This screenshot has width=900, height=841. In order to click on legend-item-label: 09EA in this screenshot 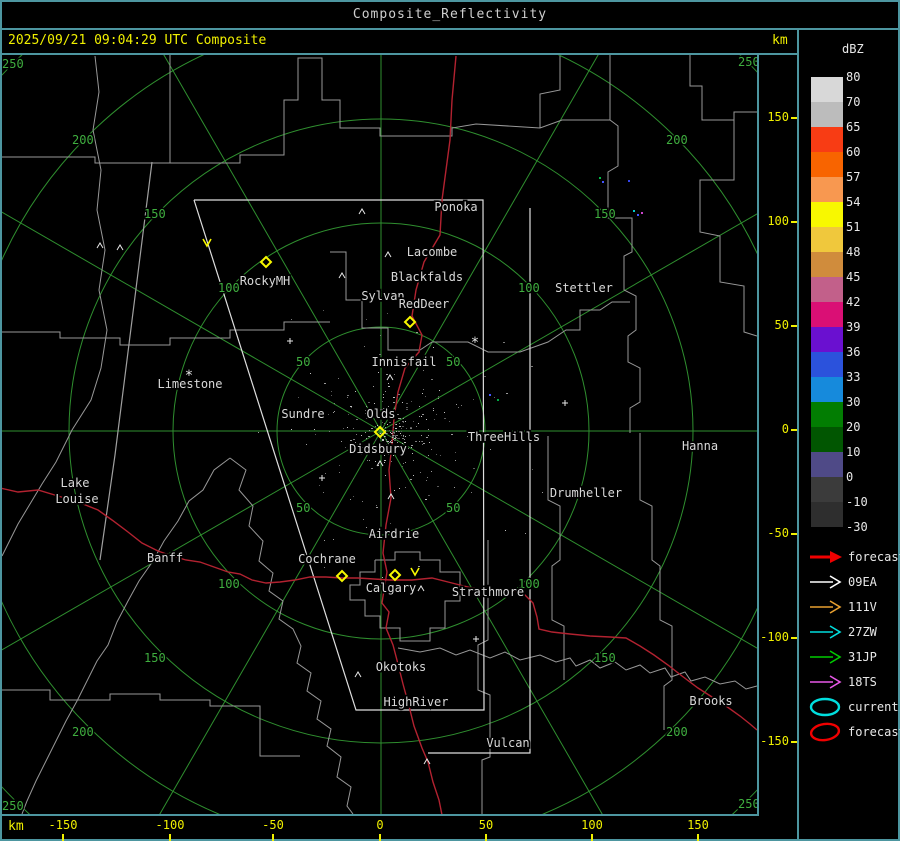, I will do `click(862, 582)`.